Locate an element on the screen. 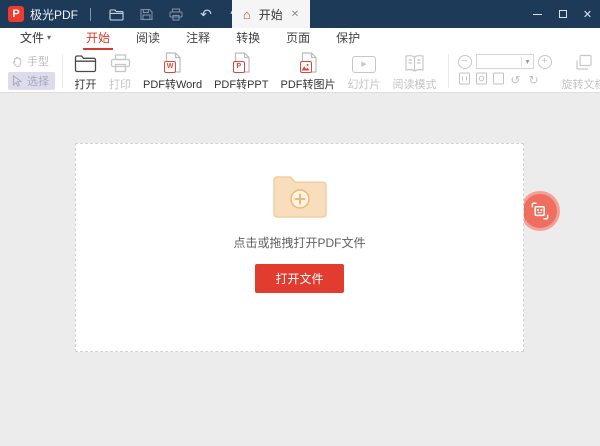  actual-size-icon is located at coordinates (498, 80).